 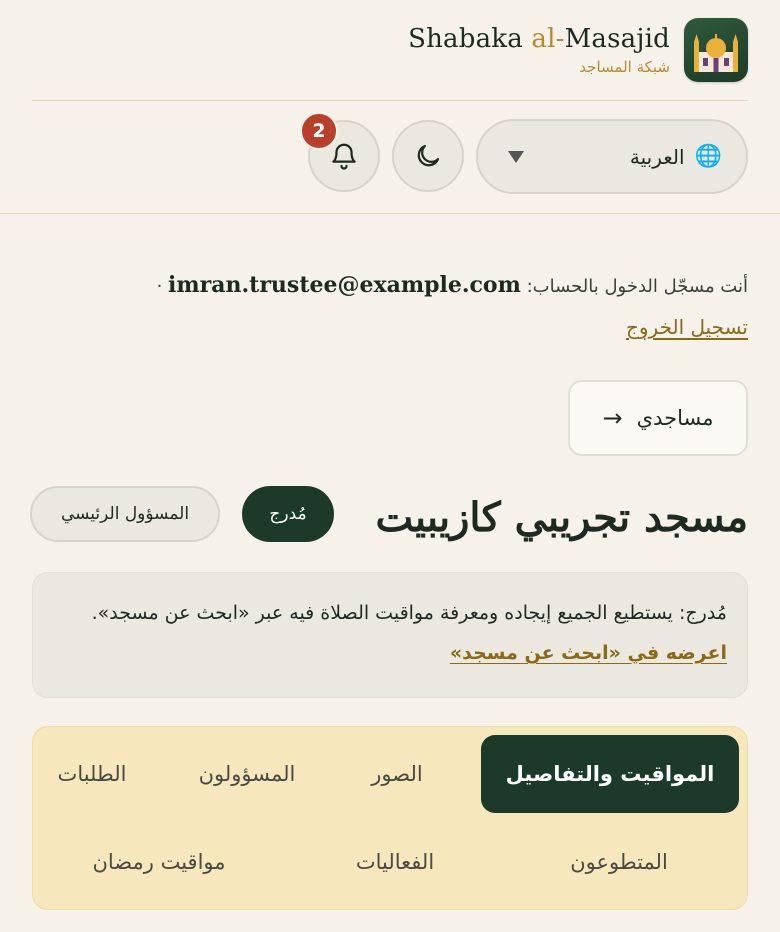 What do you see at coordinates (319, 131) in the screenshot?
I see `notification-count-badge: 2` at bounding box center [319, 131].